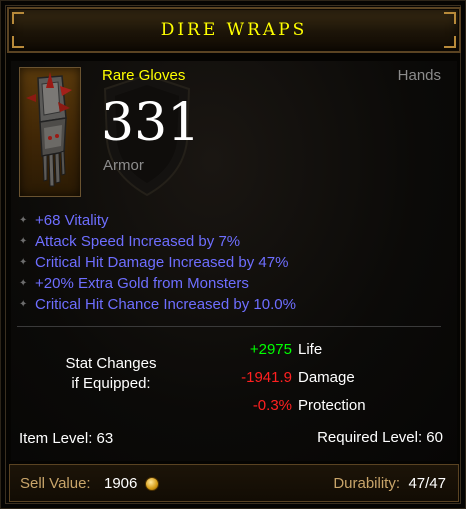 This screenshot has width=466, height=509. Describe the element at coordinates (234, 483) in the screenshot. I see `tooltip-footer: Sell Value: 1906 Durability: 47/47` at that location.